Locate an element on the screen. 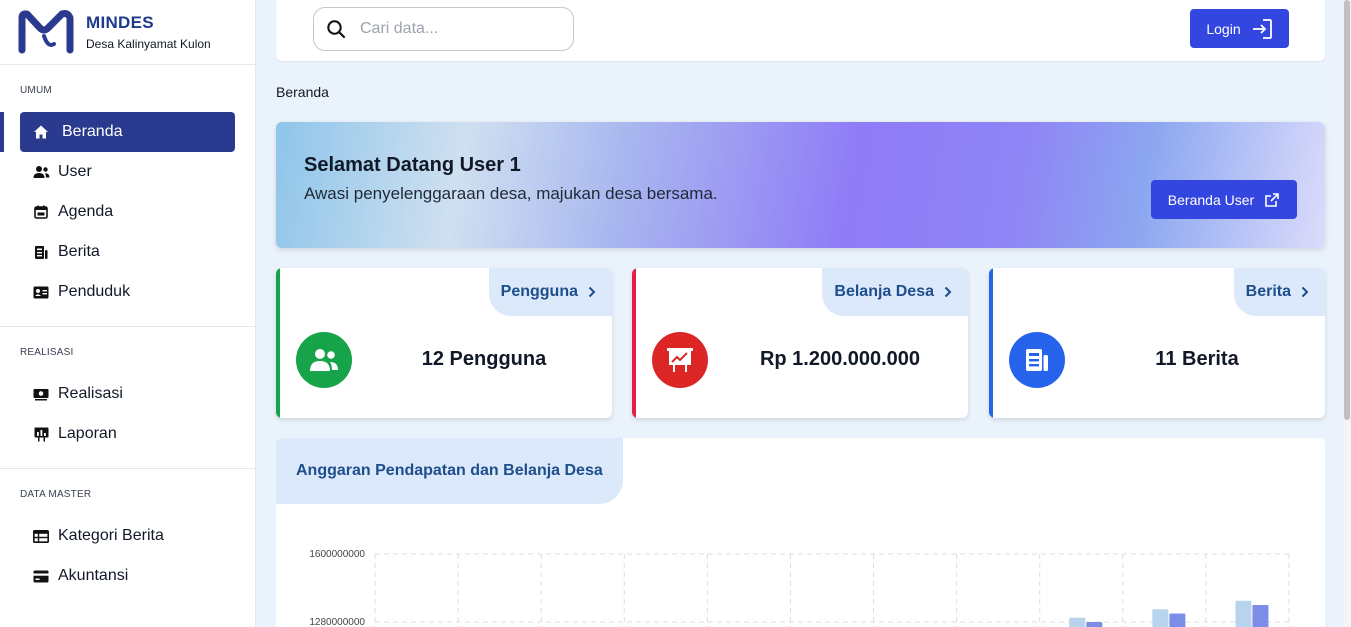  sidebar-section-data-master: DATA MASTER Kategori Berita Akuntansi is located at coordinates (127, 539).